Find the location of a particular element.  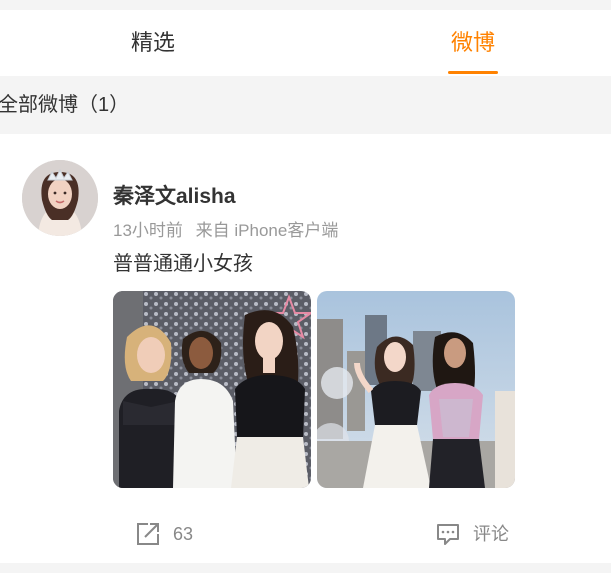

filter-label: 全部微博（1） is located at coordinates (65, 105).